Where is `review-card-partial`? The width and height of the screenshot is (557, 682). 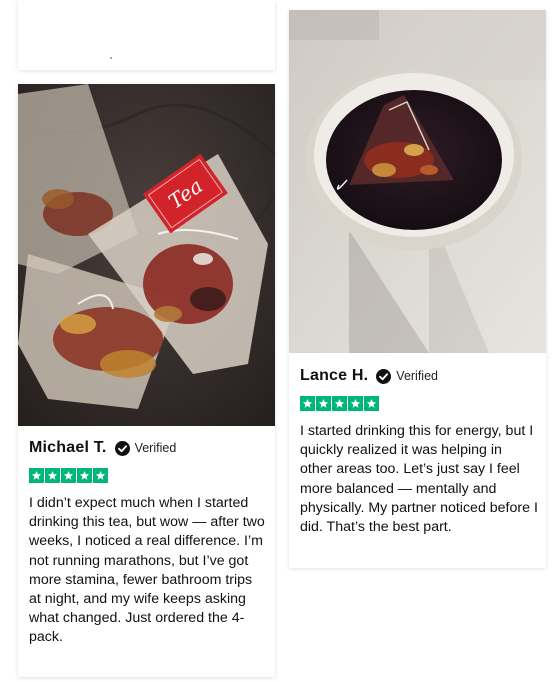 review-card-partial is located at coordinates (146, 35).